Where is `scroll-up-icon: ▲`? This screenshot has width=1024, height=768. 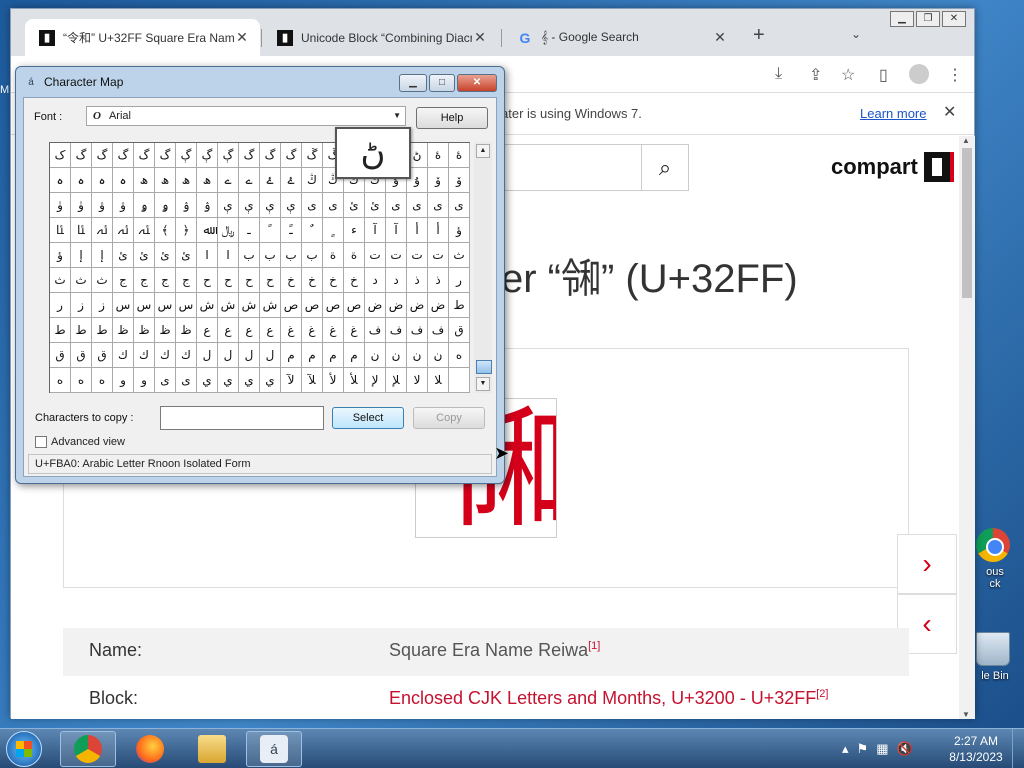 scroll-up-icon: ▲ is located at coordinates (483, 151).